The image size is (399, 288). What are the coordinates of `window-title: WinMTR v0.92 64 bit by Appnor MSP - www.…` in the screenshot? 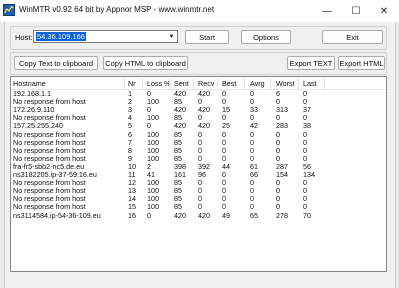 It's located at (117, 9).